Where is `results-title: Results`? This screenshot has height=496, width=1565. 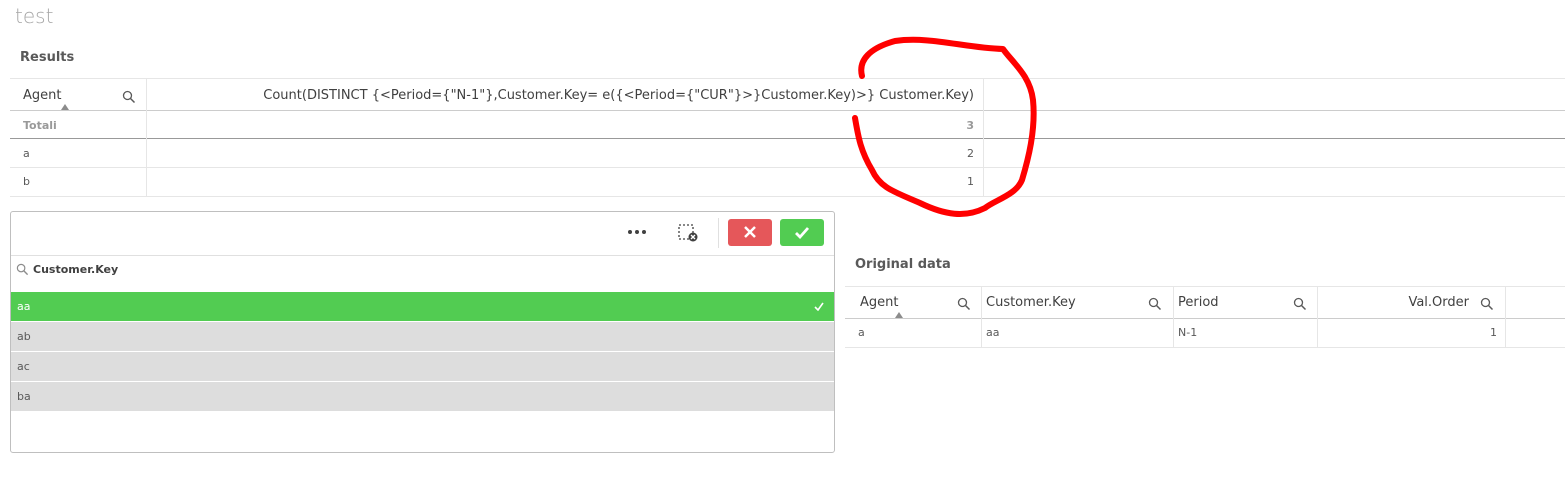 results-title: Results is located at coordinates (47, 57).